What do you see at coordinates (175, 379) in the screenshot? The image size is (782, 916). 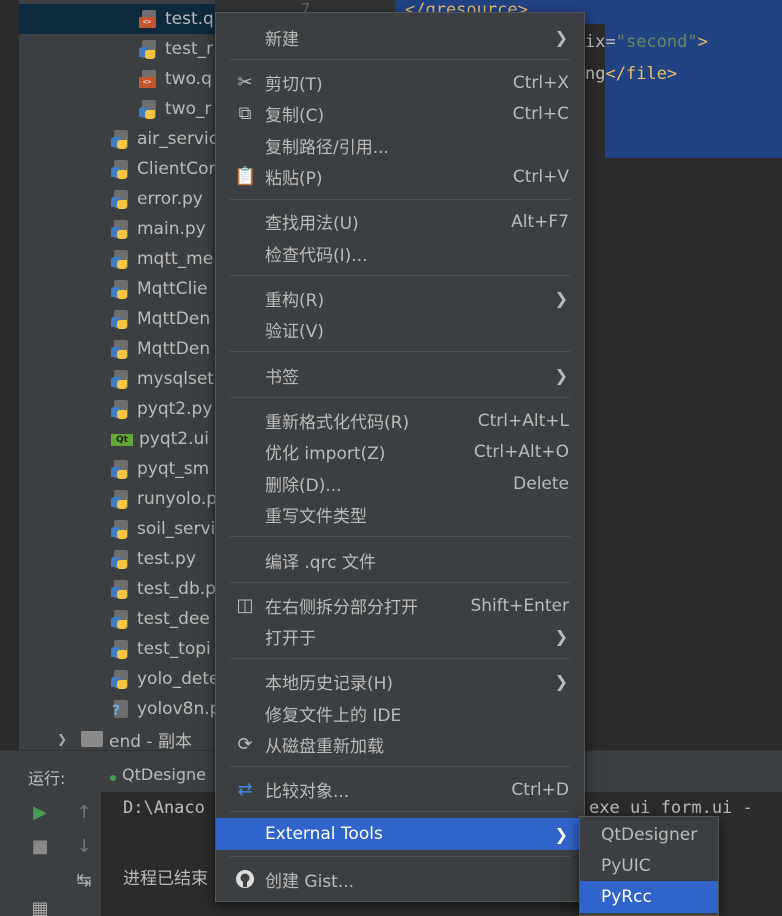 I see `tree-item-label: mysqlset` at bounding box center [175, 379].